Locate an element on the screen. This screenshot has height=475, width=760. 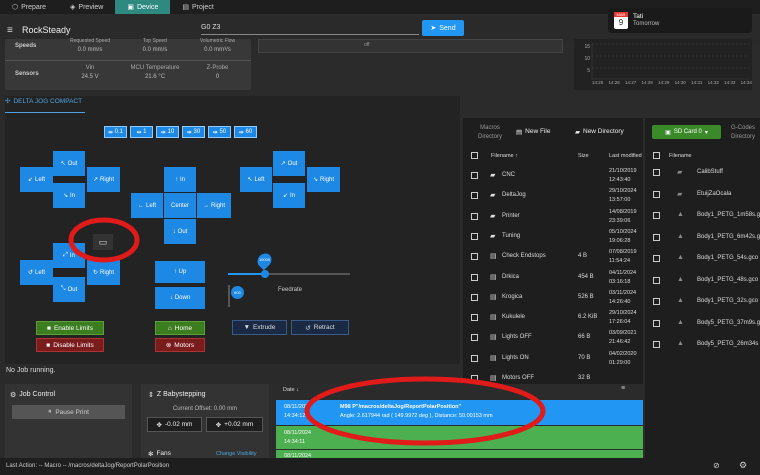
tab-project: ▤ Project is located at coordinates (197, 7).